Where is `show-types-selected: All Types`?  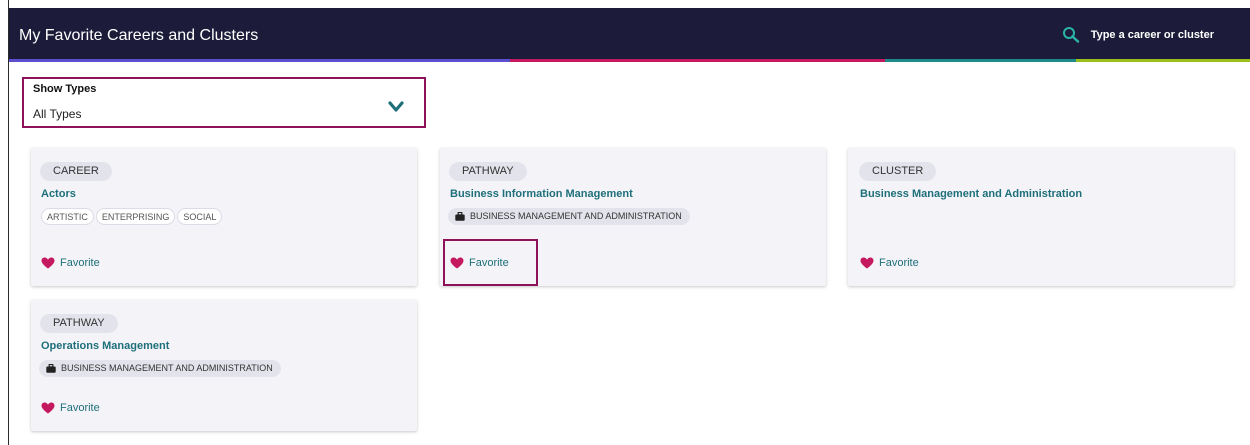 show-types-selected: All Types is located at coordinates (57, 114).